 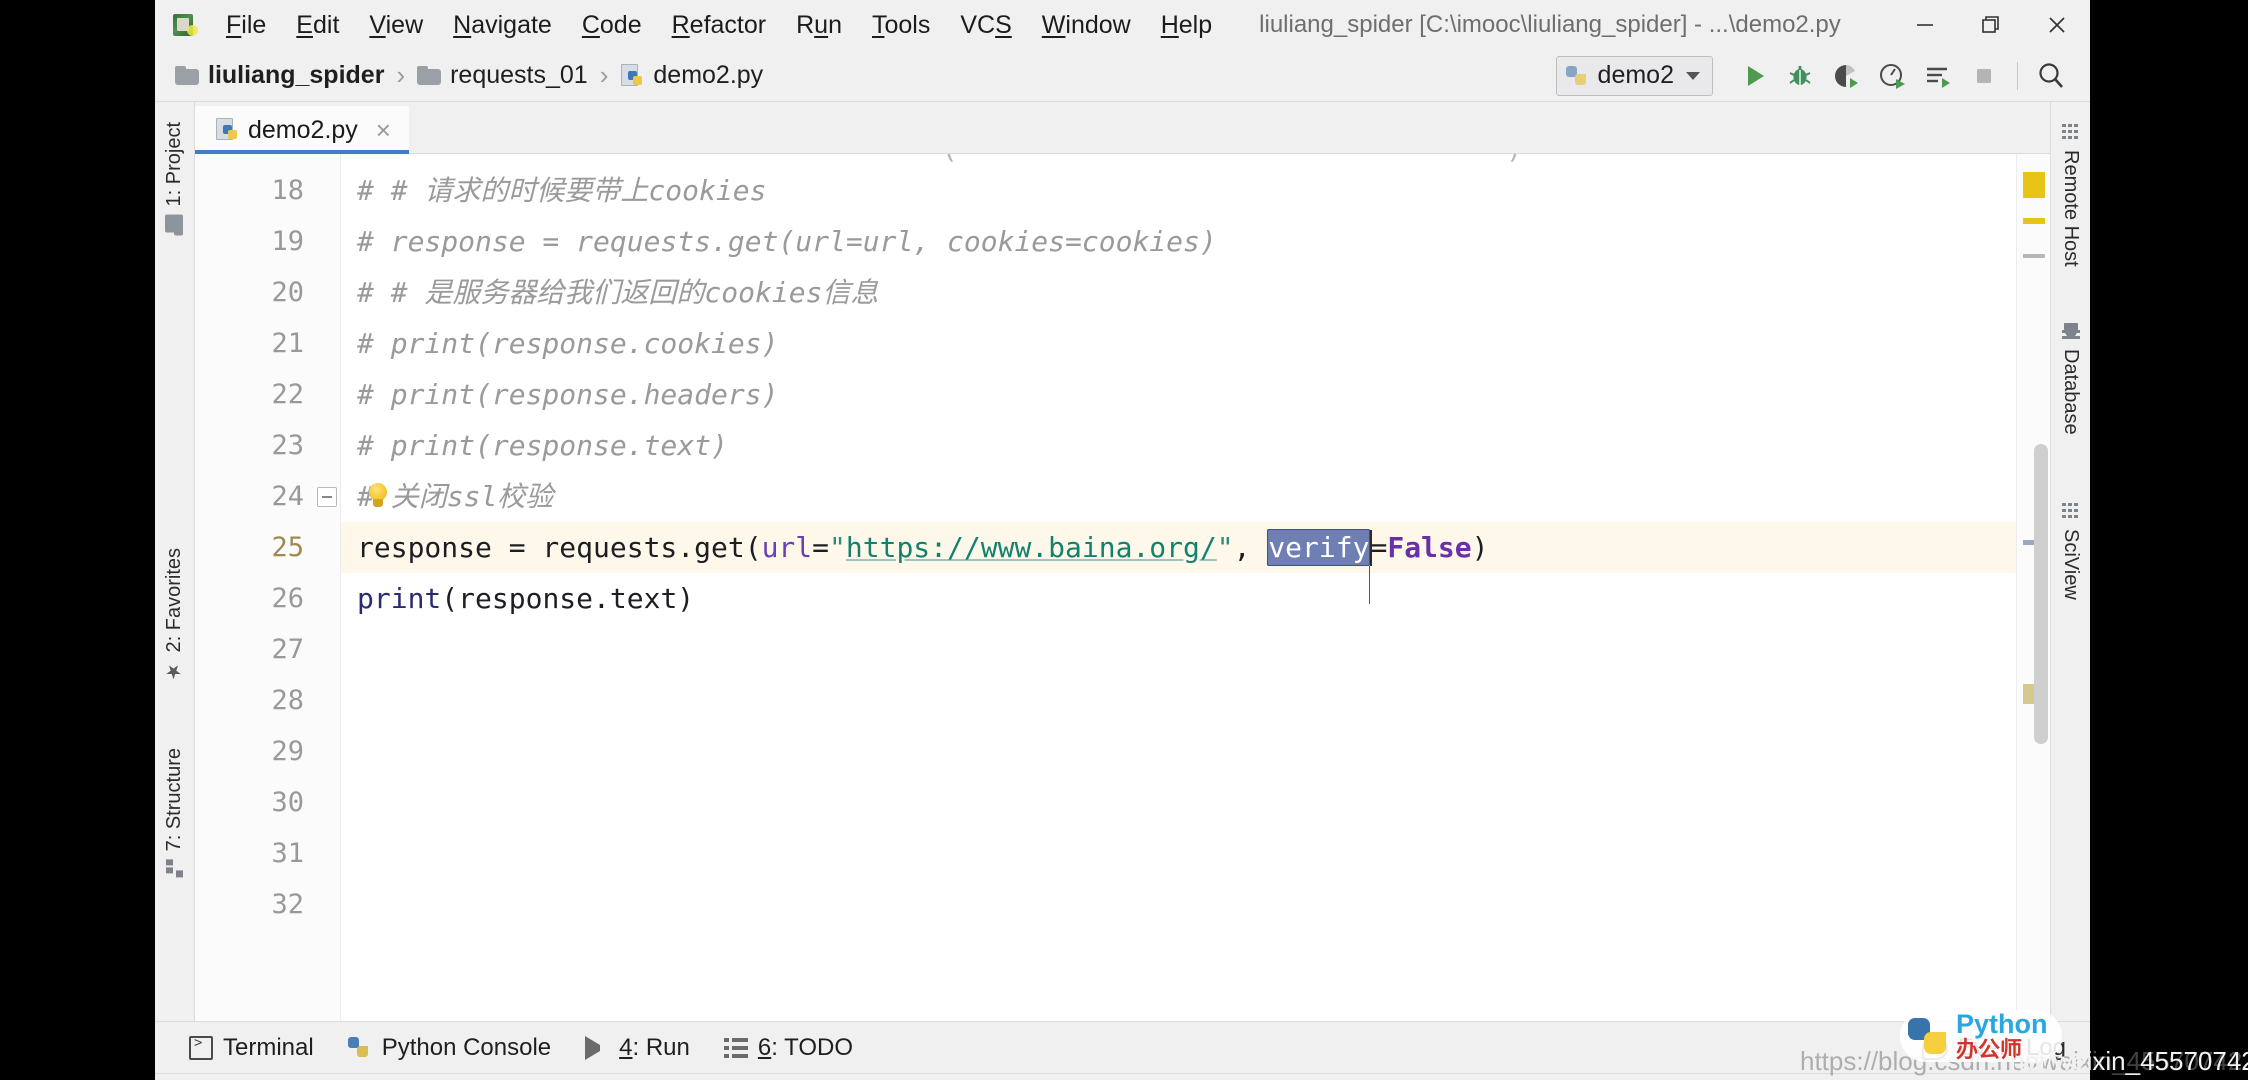 What do you see at coordinates (597, 1047) in the screenshot?
I see `run-icon` at bounding box center [597, 1047].